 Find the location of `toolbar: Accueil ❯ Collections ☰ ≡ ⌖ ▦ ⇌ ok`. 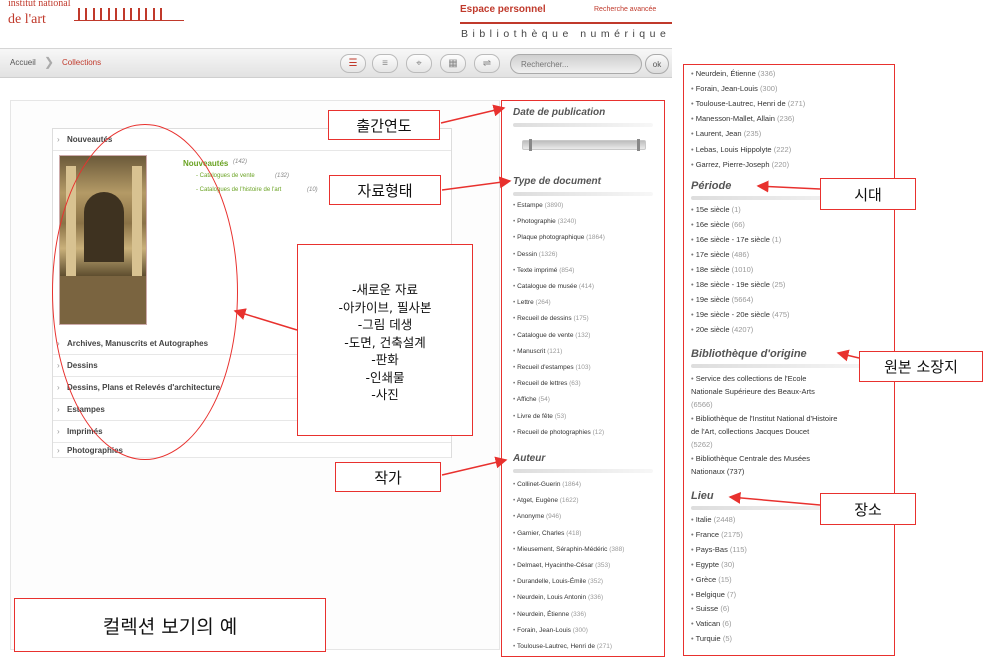

toolbar: Accueil ❯ Collections ☰ ≡ ⌖ ▦ ⇌ ok is located at coordinates (336, 63).